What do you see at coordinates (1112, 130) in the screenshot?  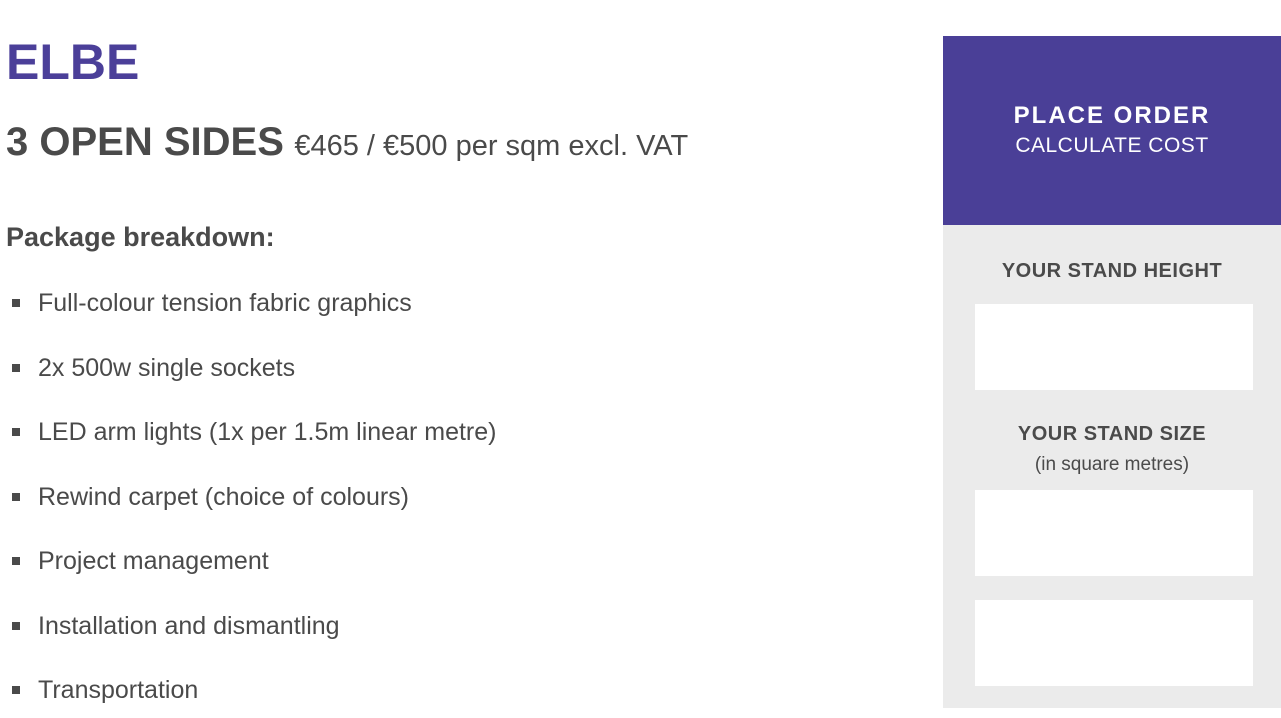 I see `place-order-button: PLACE ORDER CALCULATE COST` at bounding box center [1112, 130].